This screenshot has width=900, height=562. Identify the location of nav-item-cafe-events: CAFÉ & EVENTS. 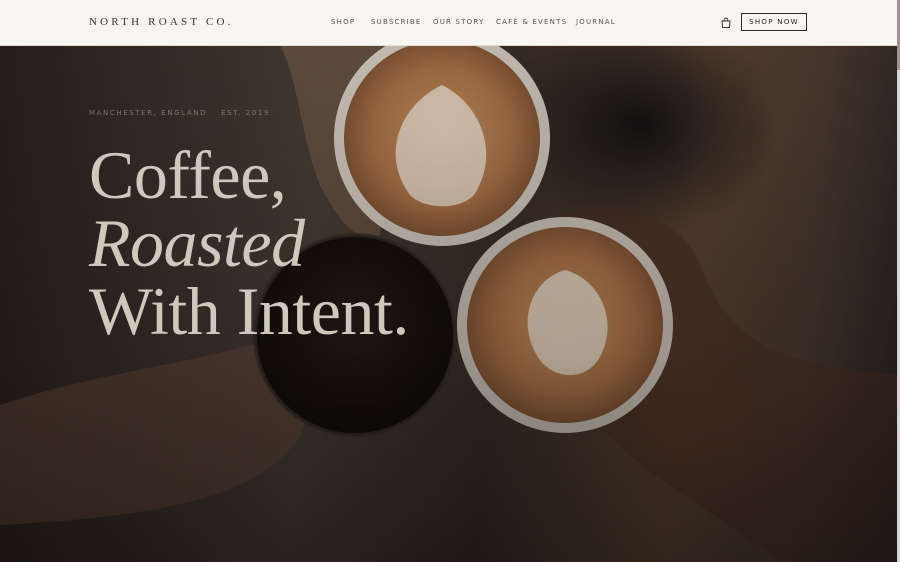
(531, 22).